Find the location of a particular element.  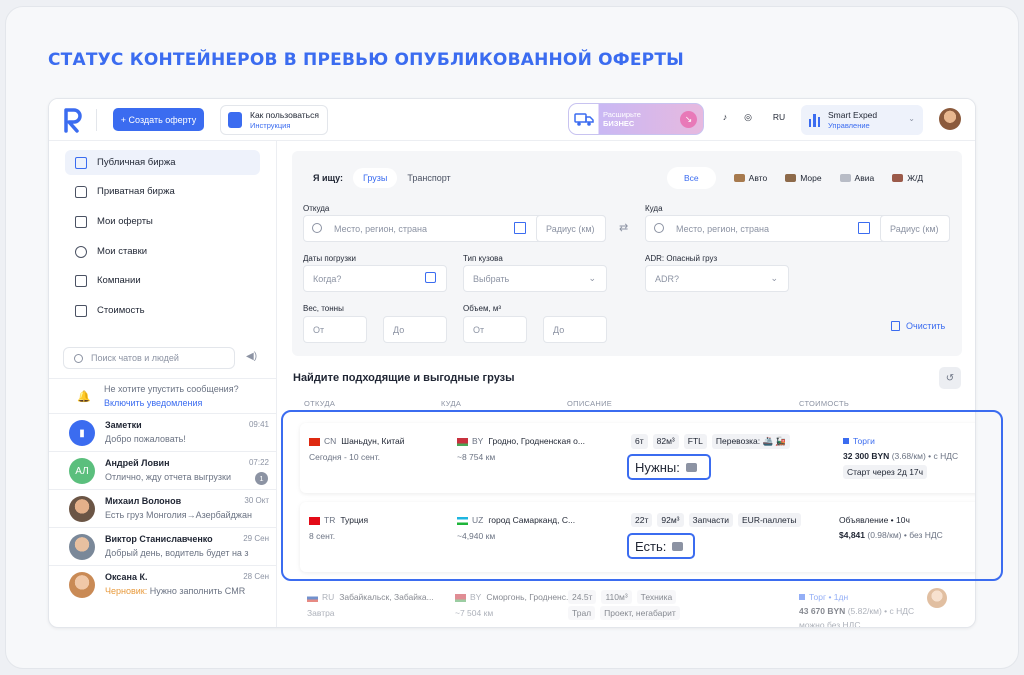

chat-message: Добро пожаловать! is located at coordinates (145, 439).